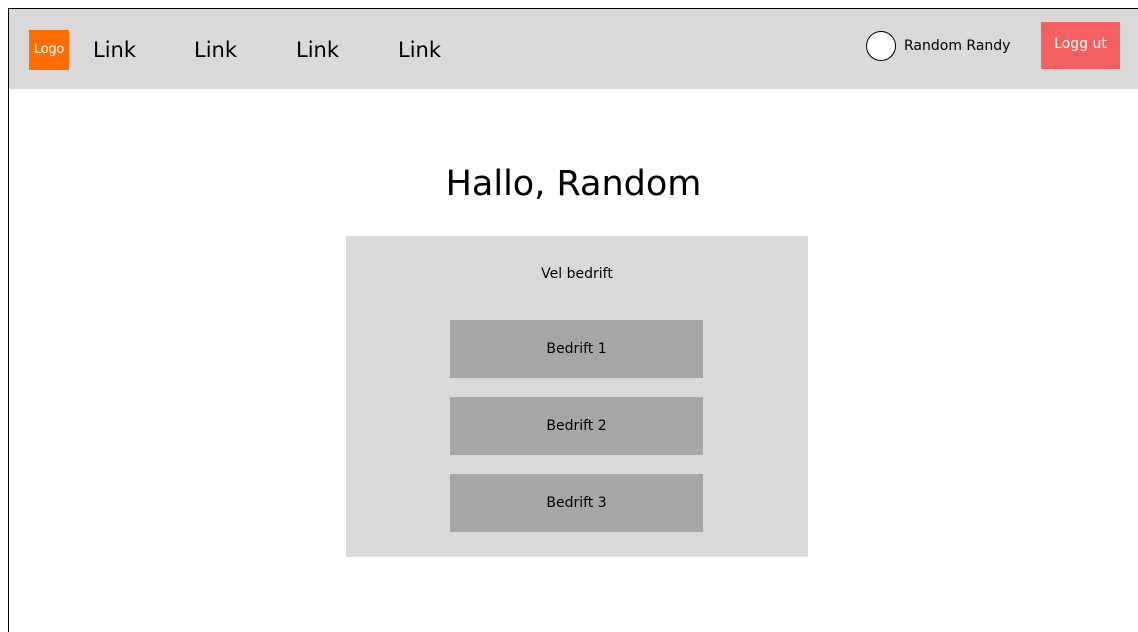 The image size is (1138, 632). What do you see at coordinates (573, 184) in the screenshot?
I see `greeting-heading: Hallo, Random` at bounding box center [573, 184].